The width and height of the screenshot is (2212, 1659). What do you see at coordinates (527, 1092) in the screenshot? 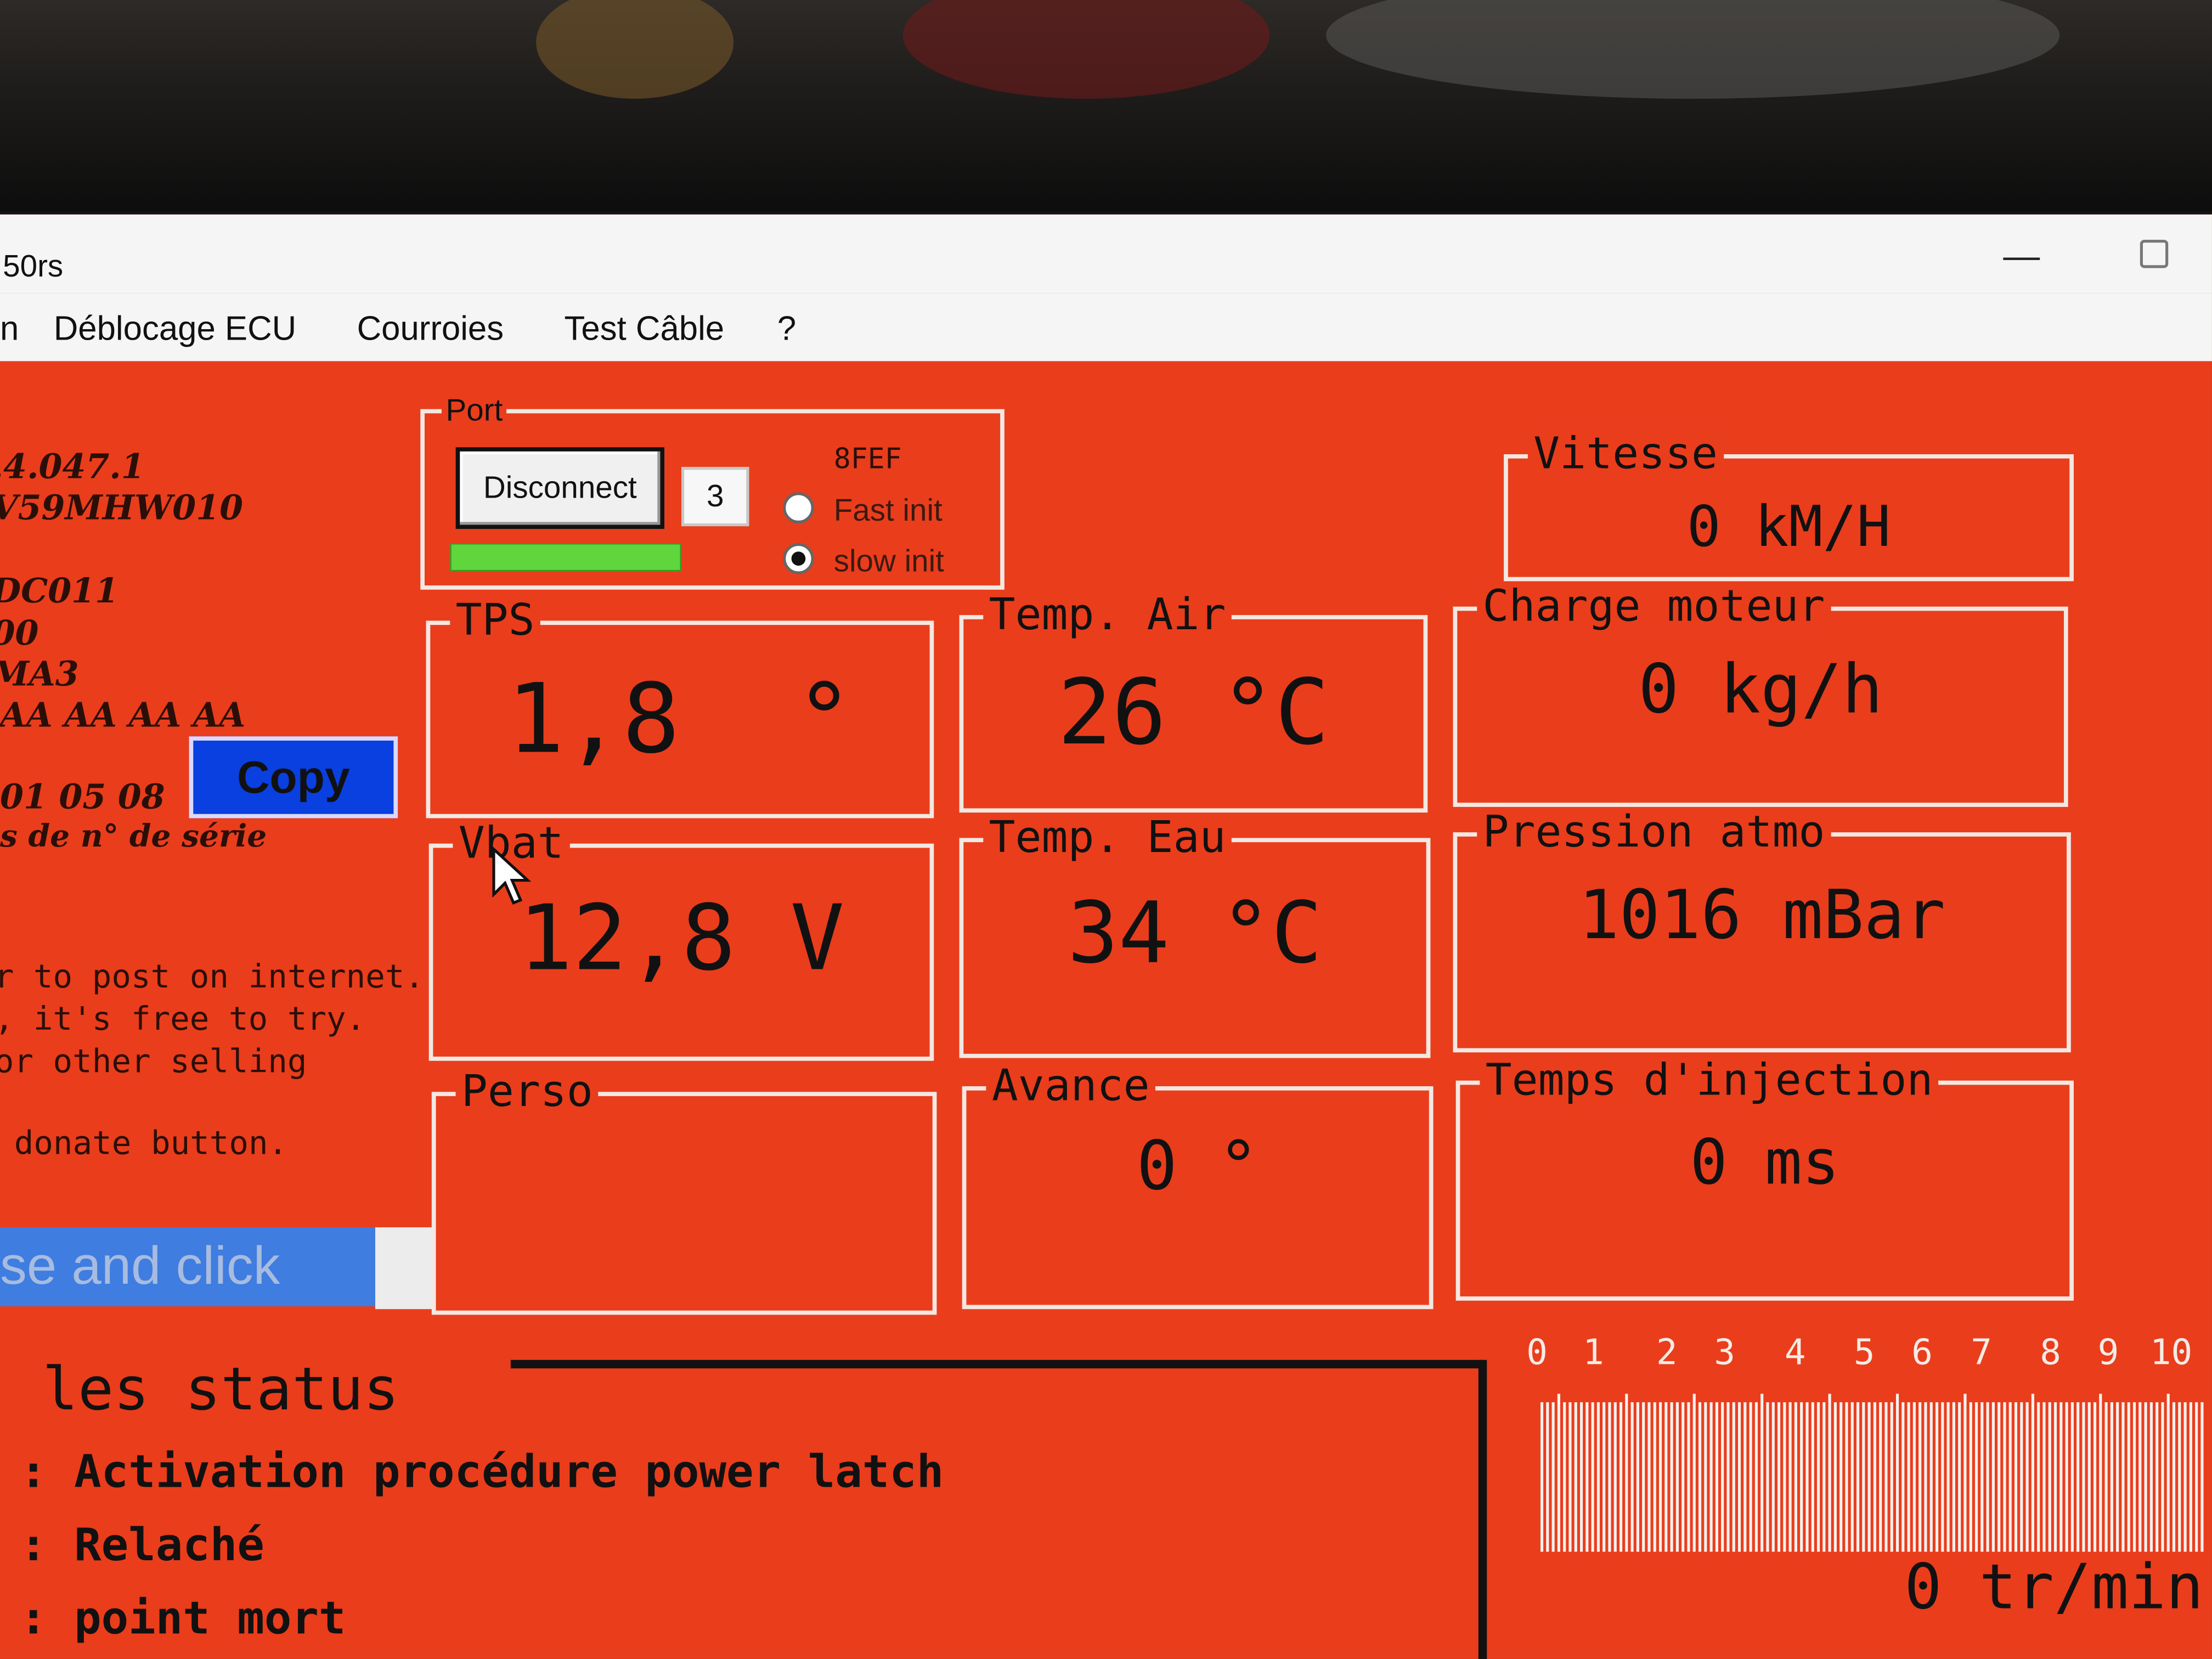
I see `perso-label: Perso` at bounding box center [527, 1092].